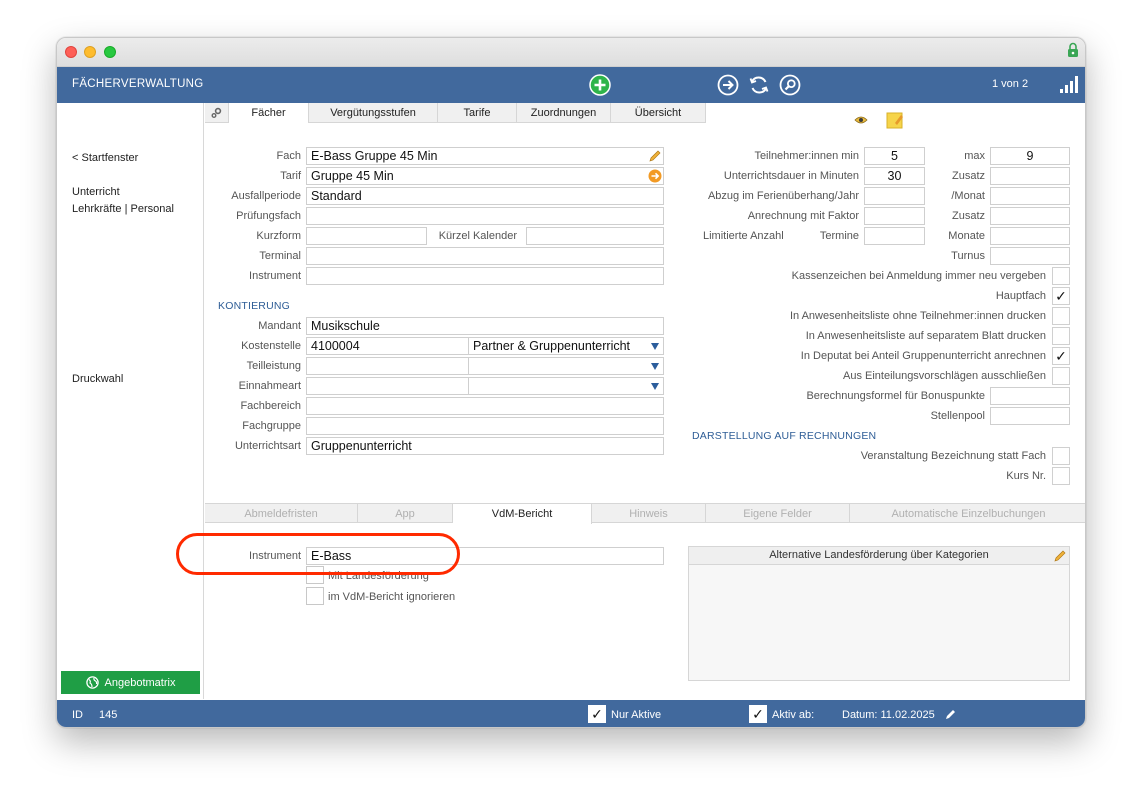  I want to click on tab-uebersicht: Übersicht, so click(658, 112).